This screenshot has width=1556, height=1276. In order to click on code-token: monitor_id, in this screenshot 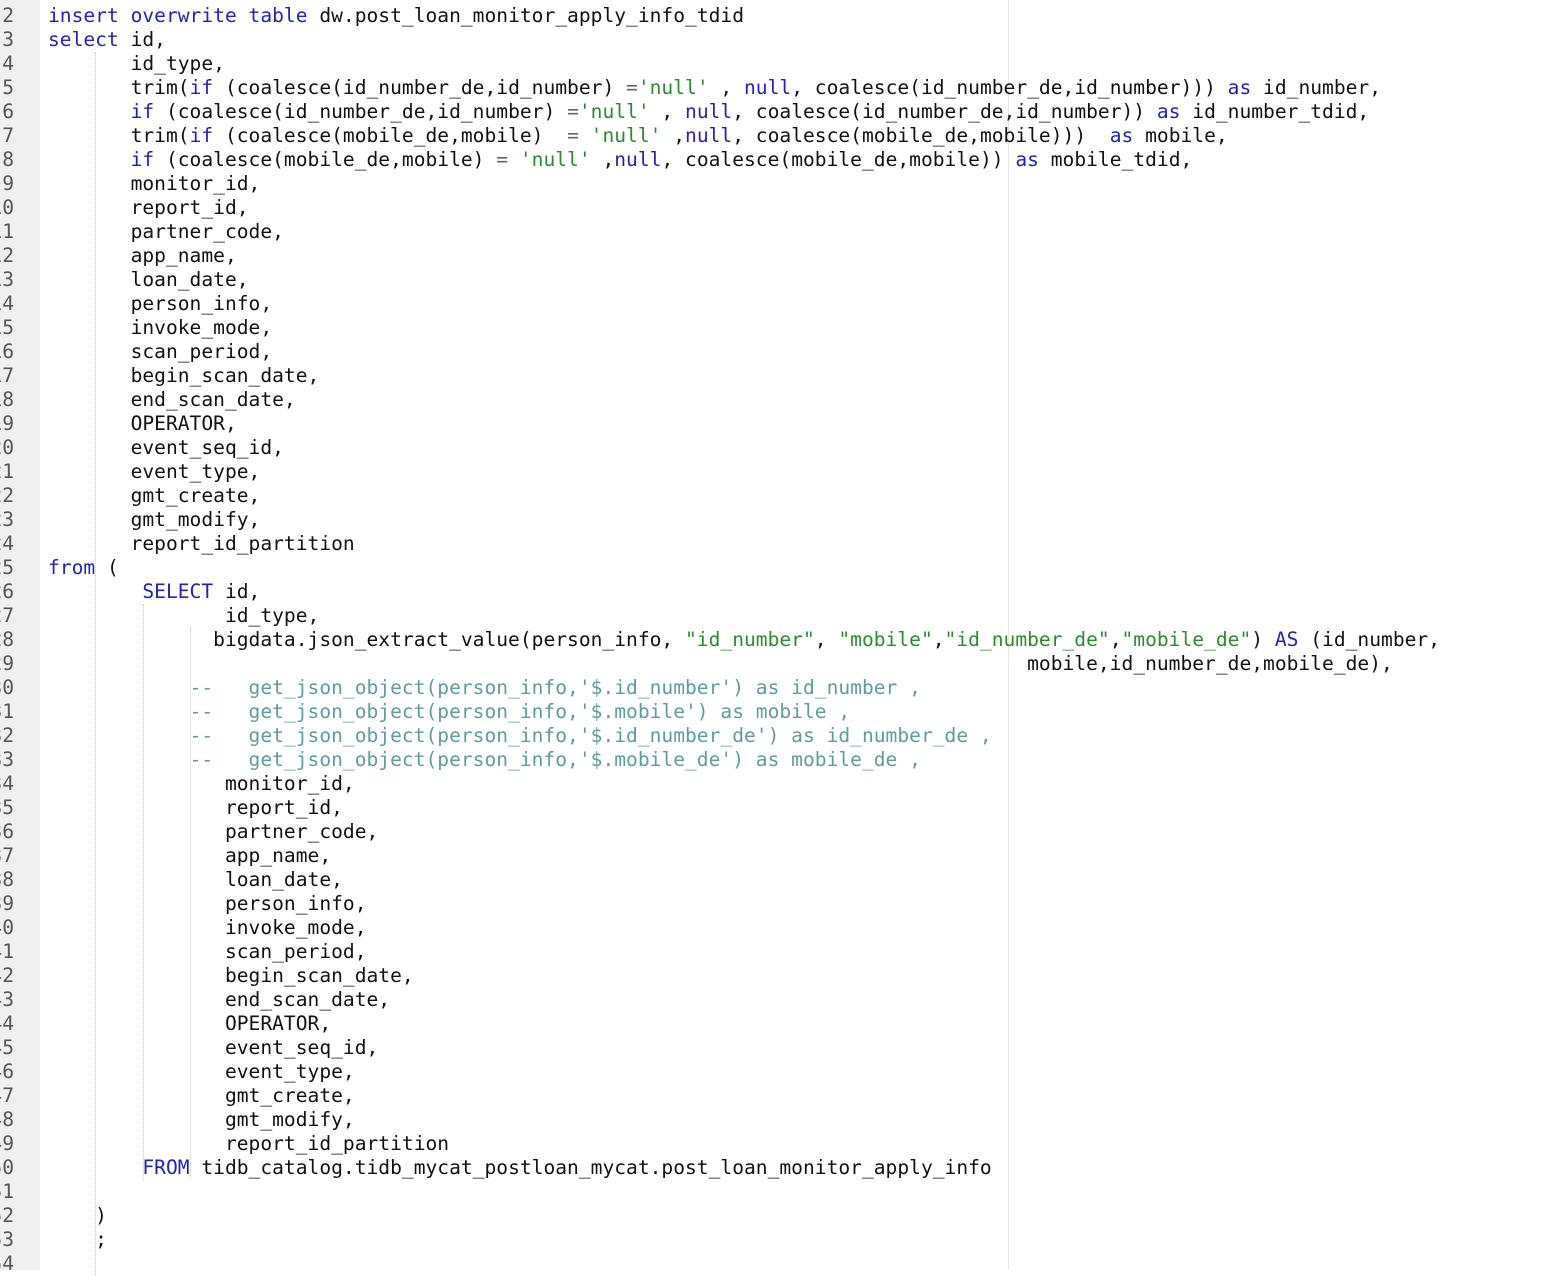, I will do `click(201, 783)`.